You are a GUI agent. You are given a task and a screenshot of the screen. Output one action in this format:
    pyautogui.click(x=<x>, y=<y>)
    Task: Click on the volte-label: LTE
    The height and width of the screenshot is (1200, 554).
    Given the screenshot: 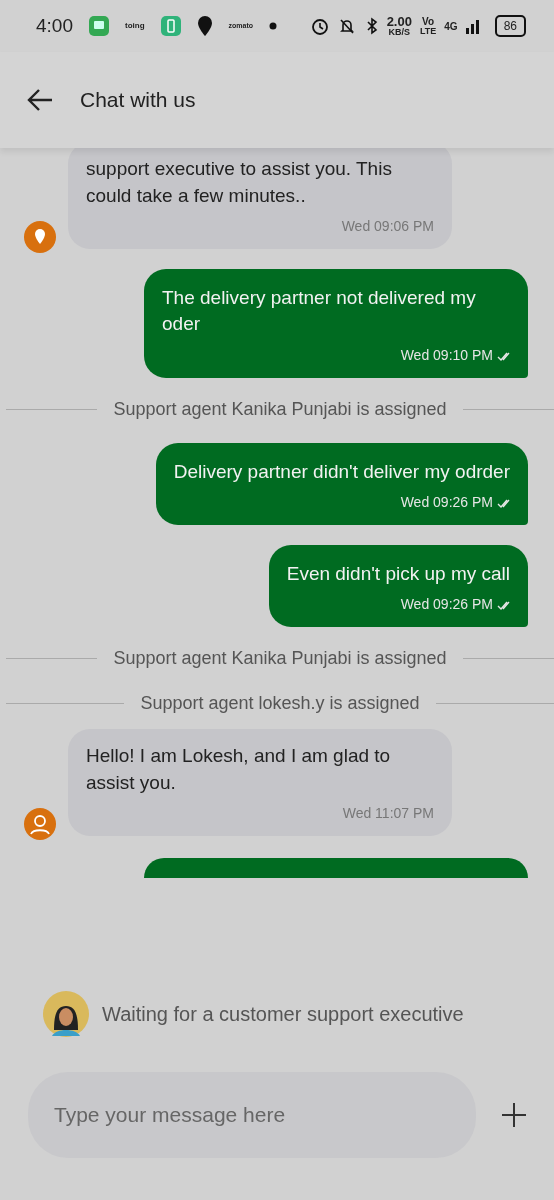 What is the action you would take?
    pyautogui.click(x=428, y=31)
    